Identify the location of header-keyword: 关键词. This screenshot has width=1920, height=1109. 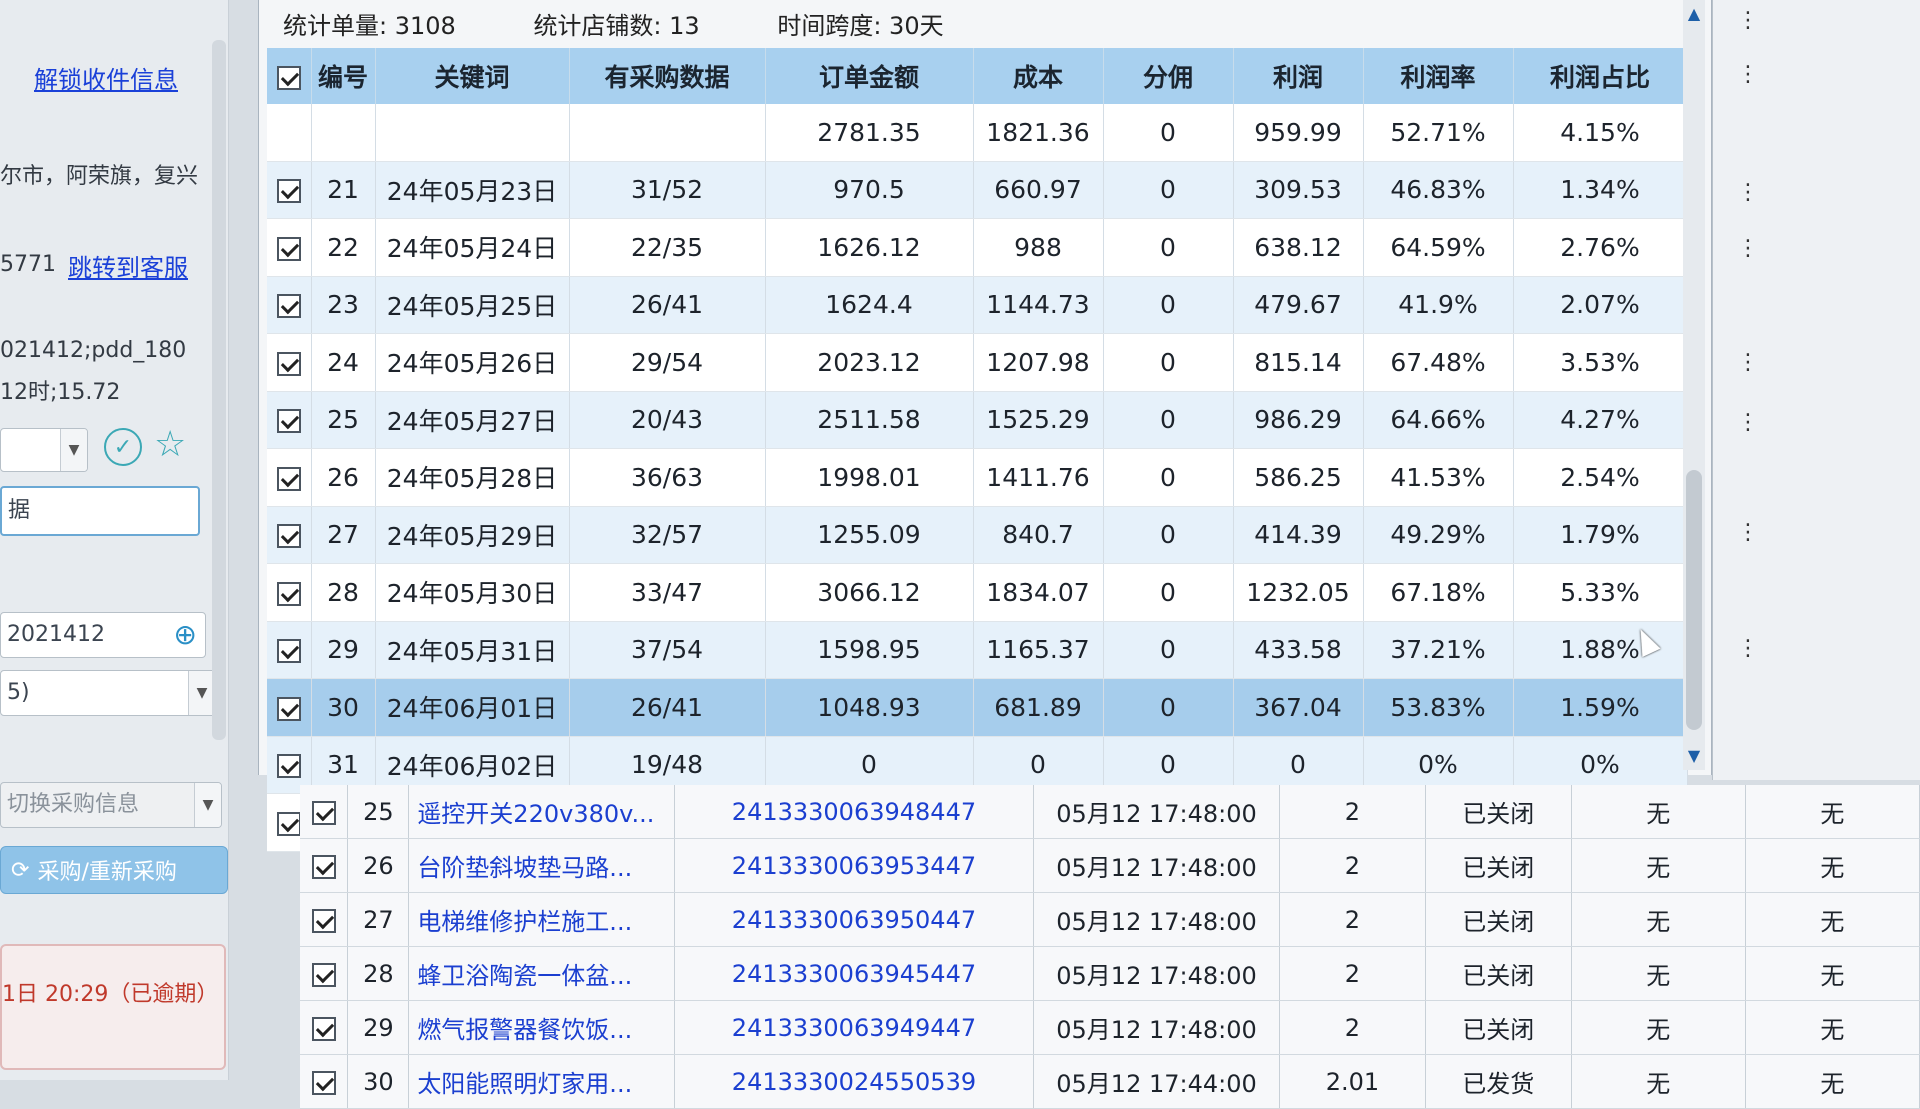
(472, 76).